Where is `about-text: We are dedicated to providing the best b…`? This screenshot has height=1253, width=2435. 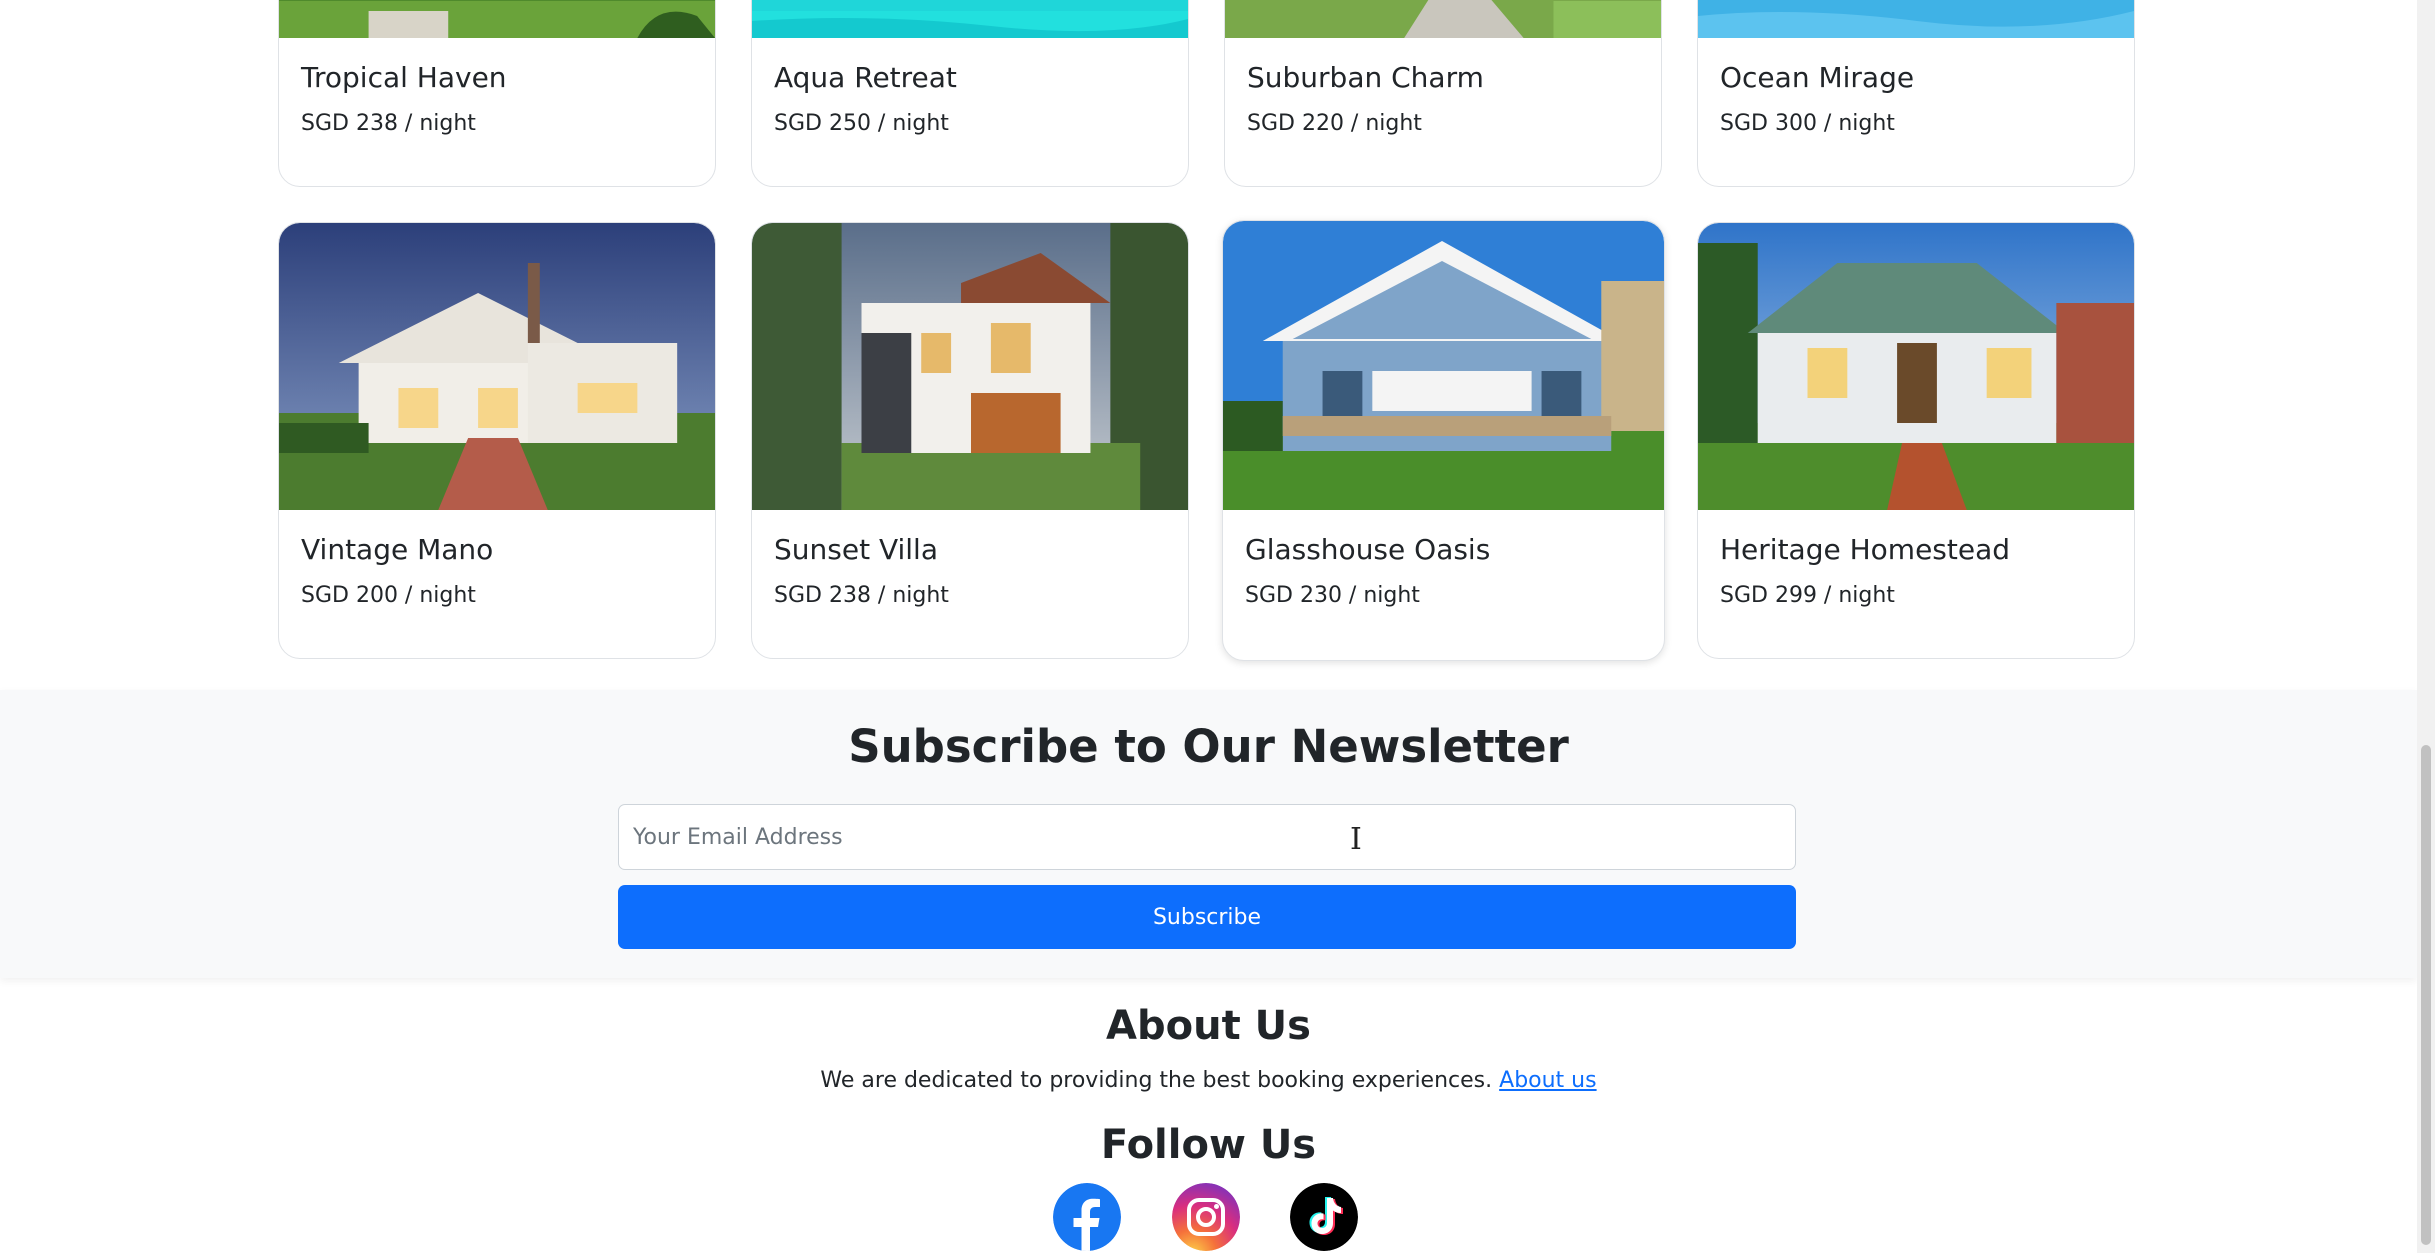
about-text: We are dedicated to providing the best b… is located at coordinates (1208, 1080).